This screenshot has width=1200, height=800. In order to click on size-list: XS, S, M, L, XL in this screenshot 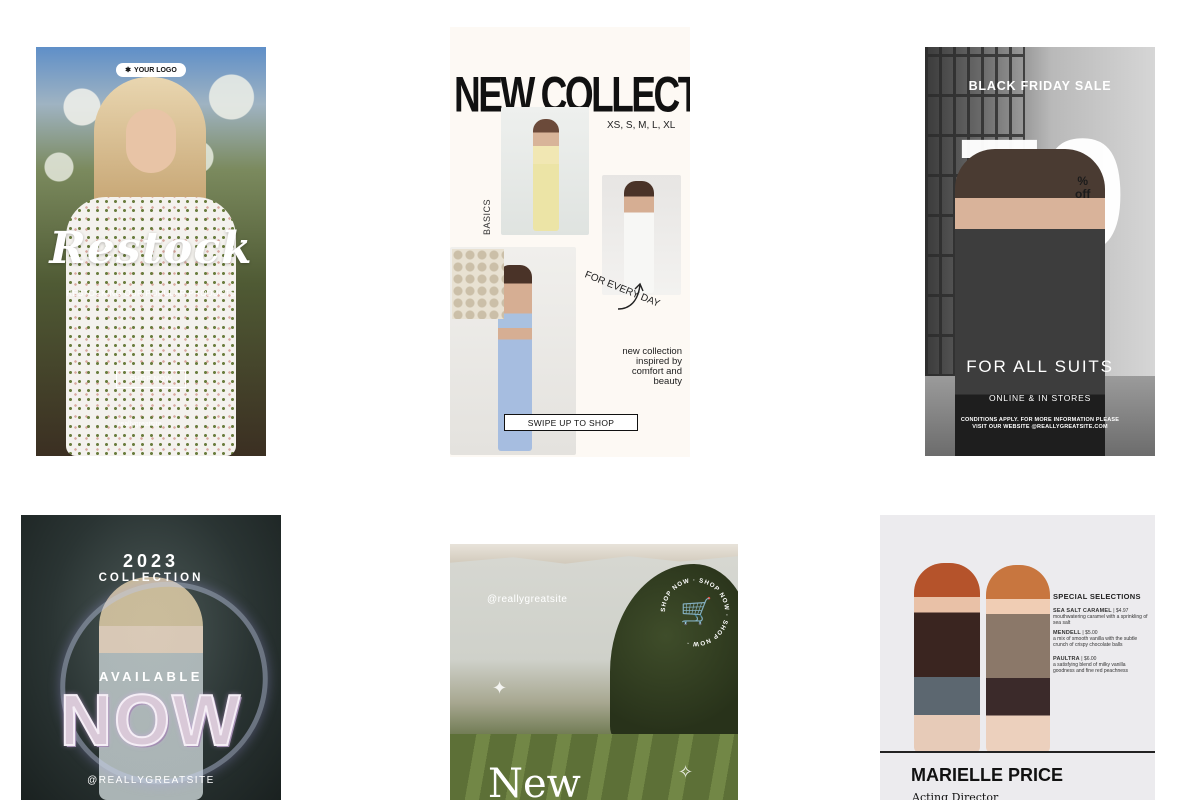, I will do `click(641, 125)`.